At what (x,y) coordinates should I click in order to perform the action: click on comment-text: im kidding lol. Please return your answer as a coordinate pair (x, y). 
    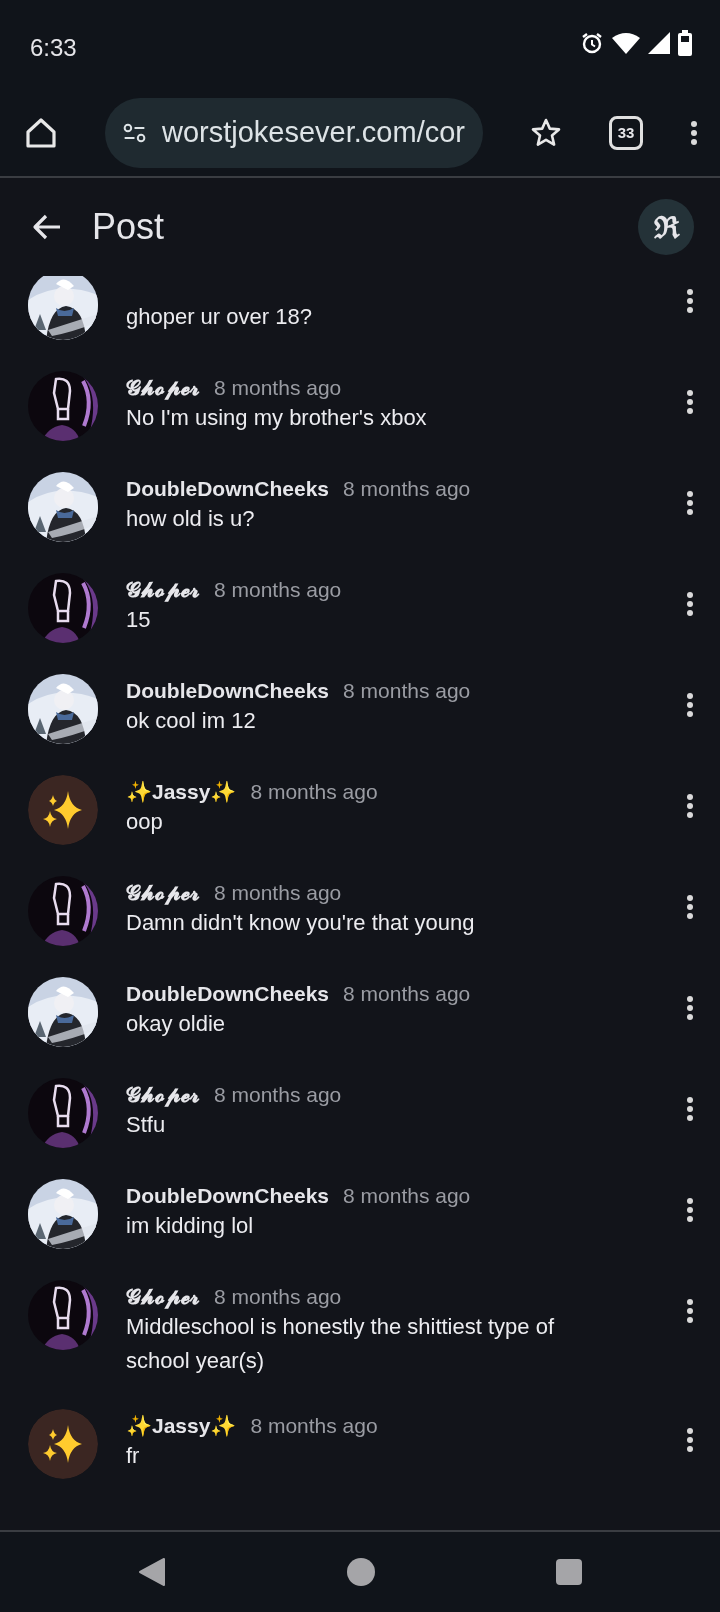
    Looking at the image, I should click on (190, 1226).